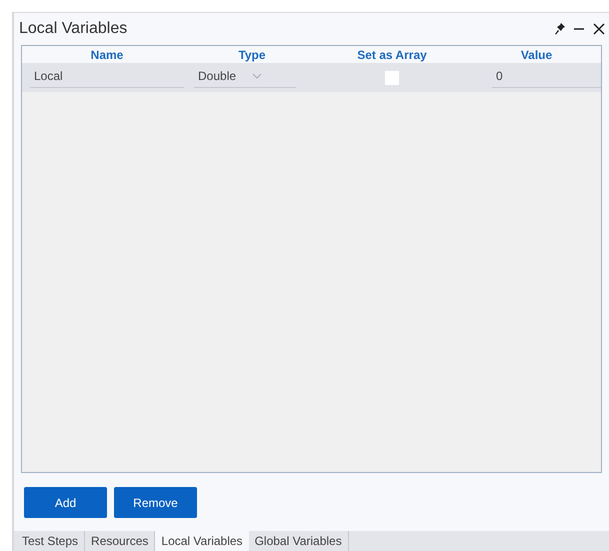 The height and width of the screenshot is (551, 609). What do you see at coordinates (73, 29) in the screenshot?
I see `window-title: Local Variables` at bounding box center [73, 29].